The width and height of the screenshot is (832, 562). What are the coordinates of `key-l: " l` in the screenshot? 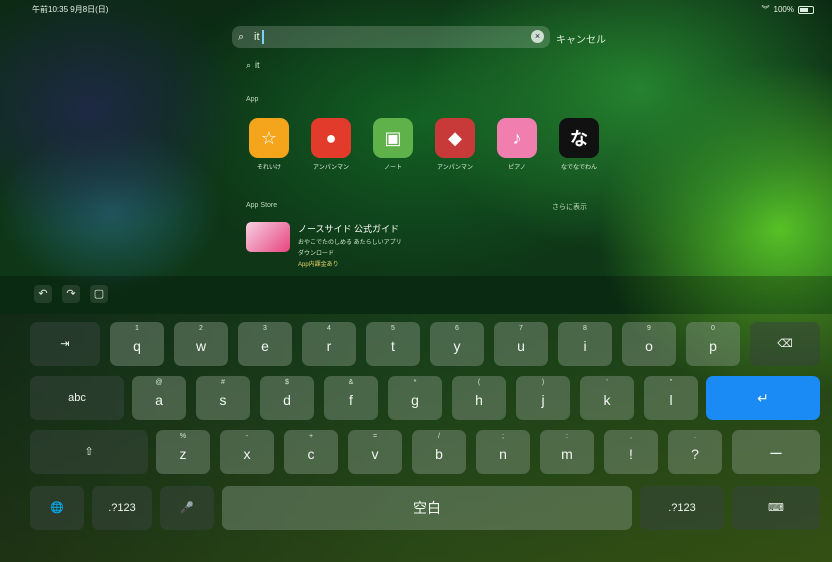 It's located at (671, 398).